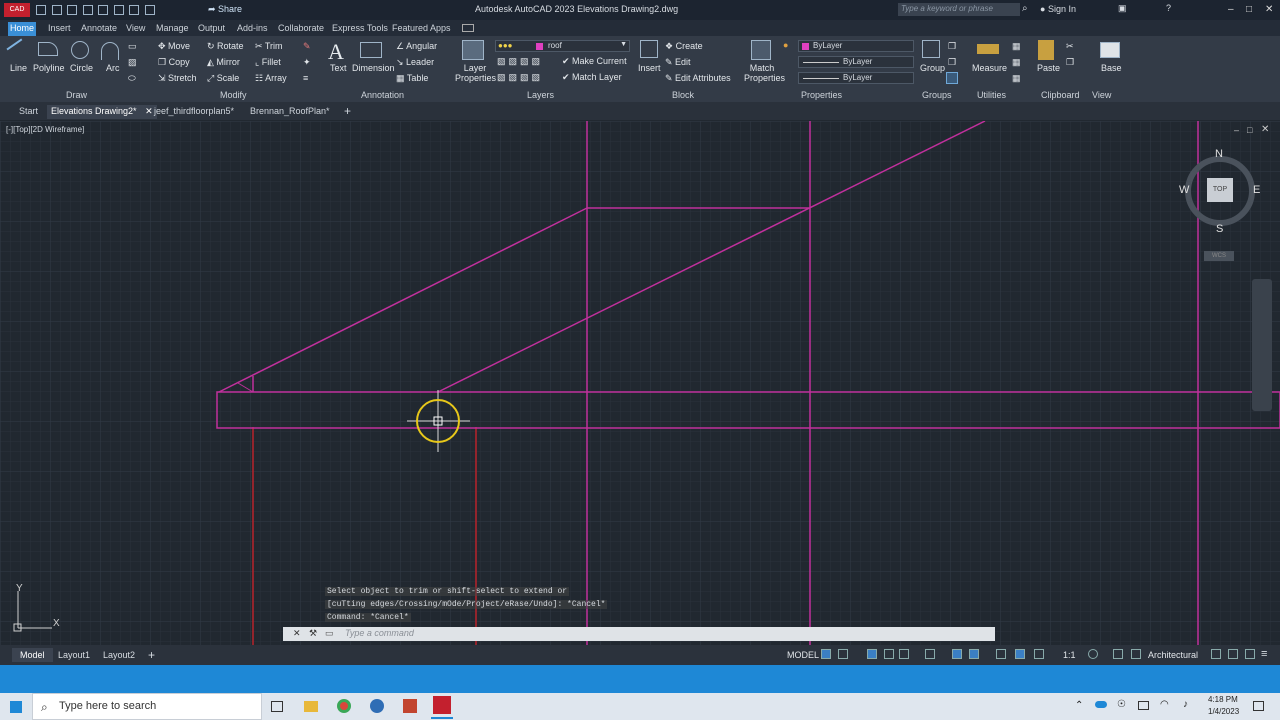  Describe the element at coordinates (233, 95) in the screenshot. I see `modify-group-label: Modify` at that location.